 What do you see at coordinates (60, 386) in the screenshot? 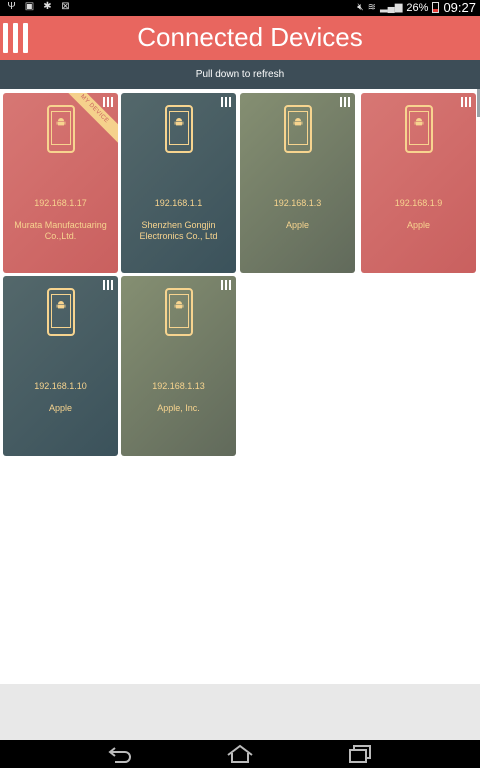
I see `device-ip: 192.168.1.10` at bounding box center [60, 386].